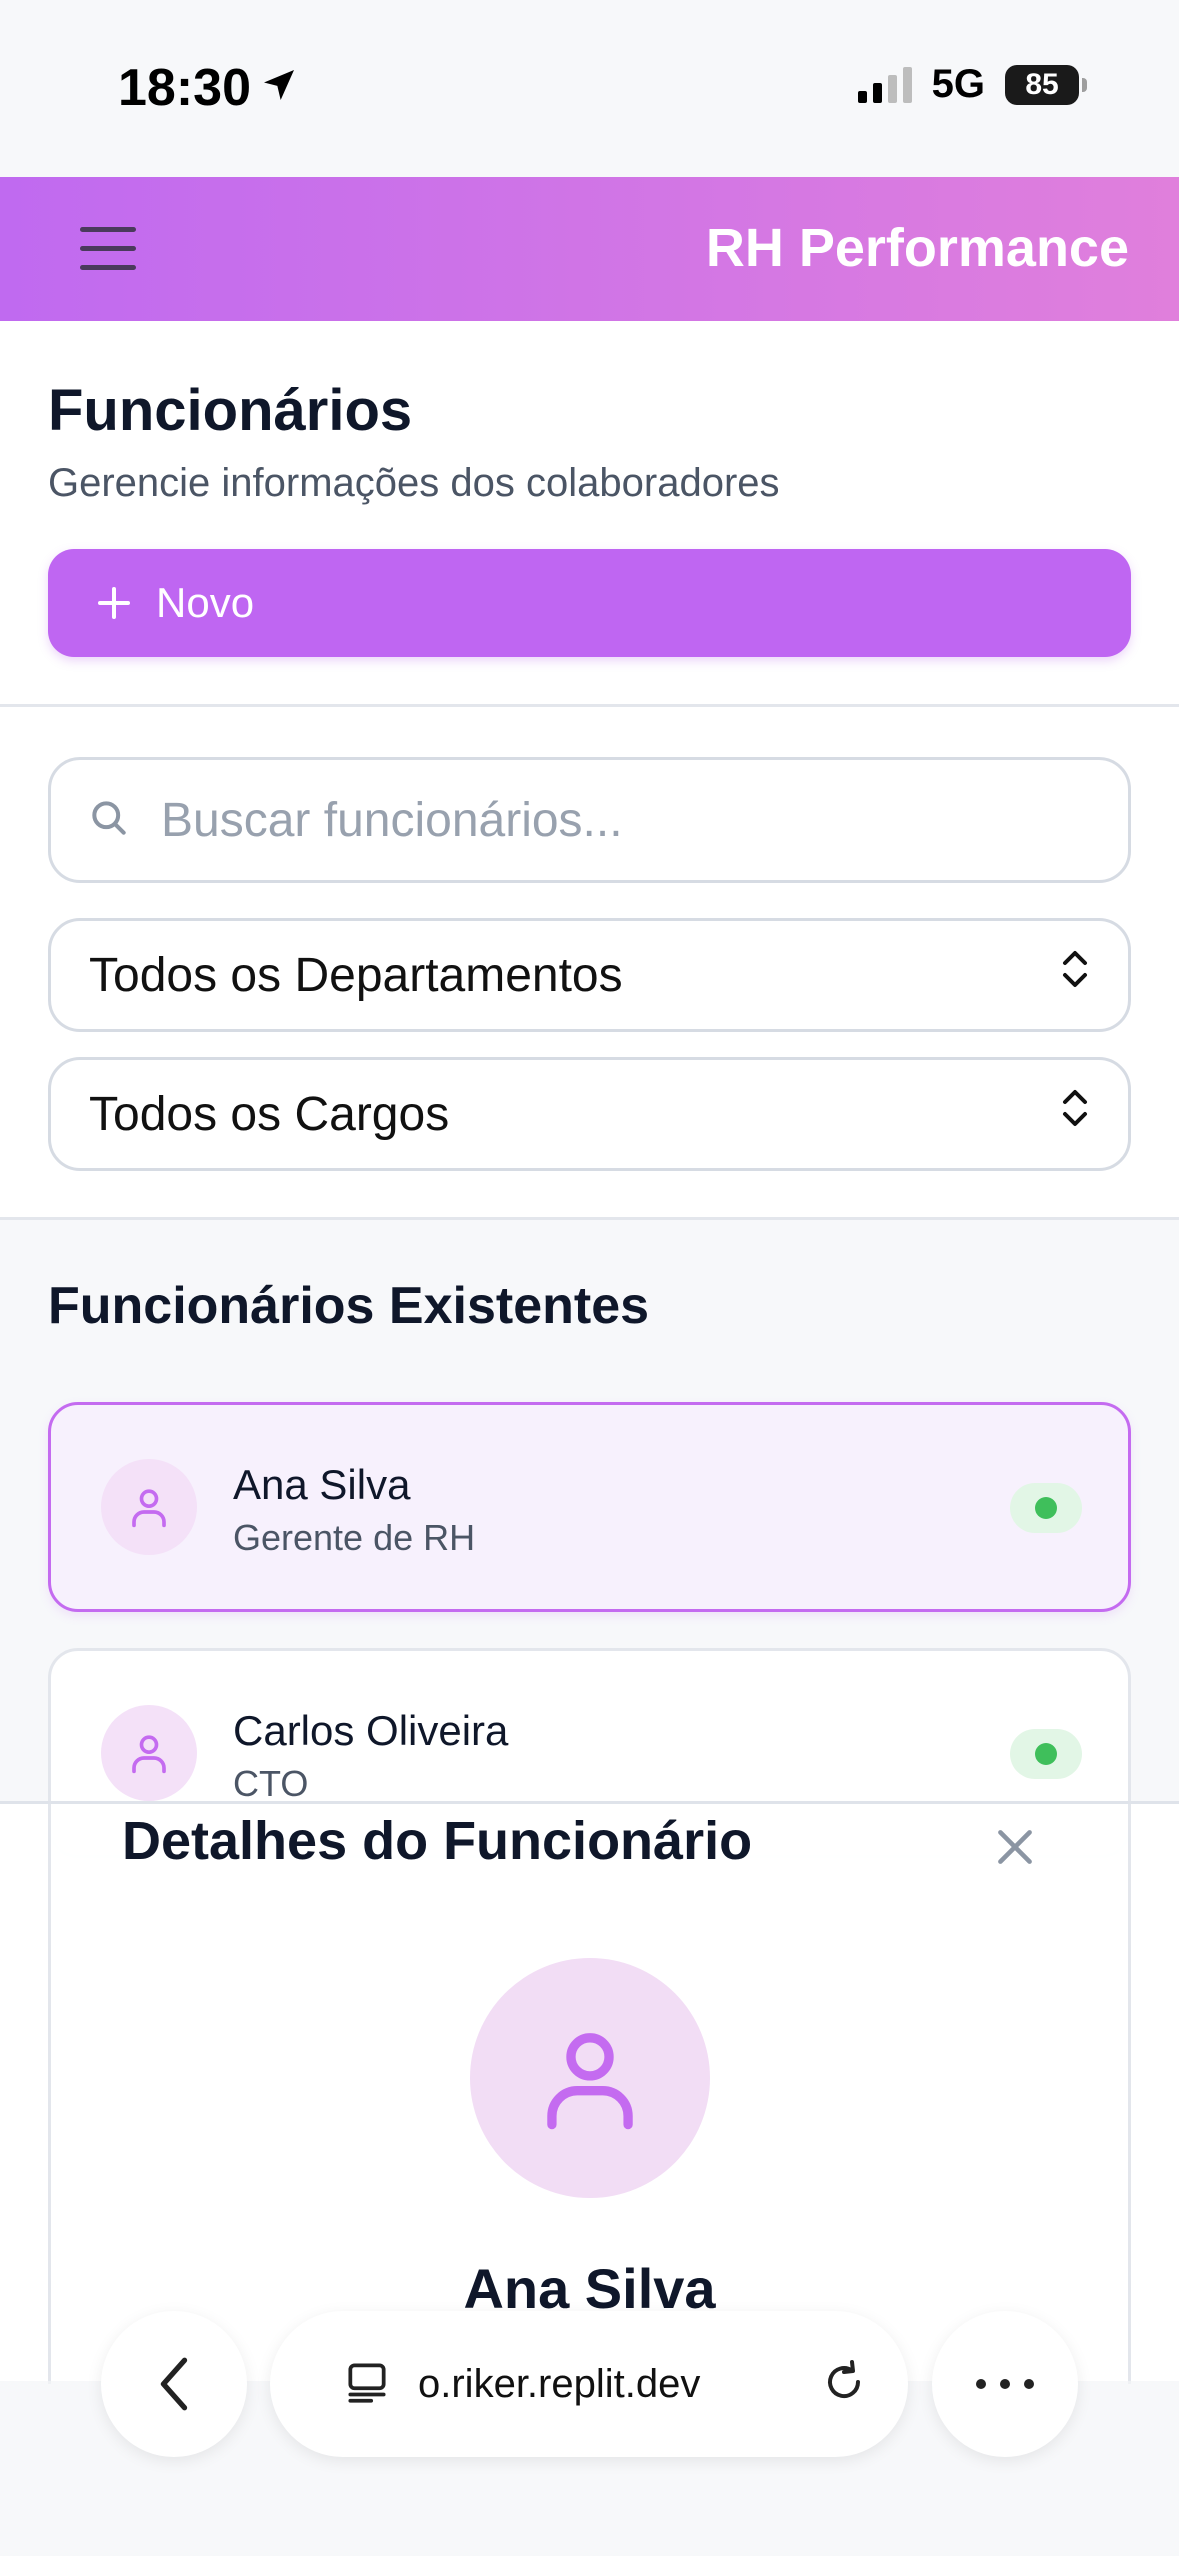 This screenshot has width=1179, height=2556. I want to click on department-select-value: Todos os Departamentos, so click(356, 975).